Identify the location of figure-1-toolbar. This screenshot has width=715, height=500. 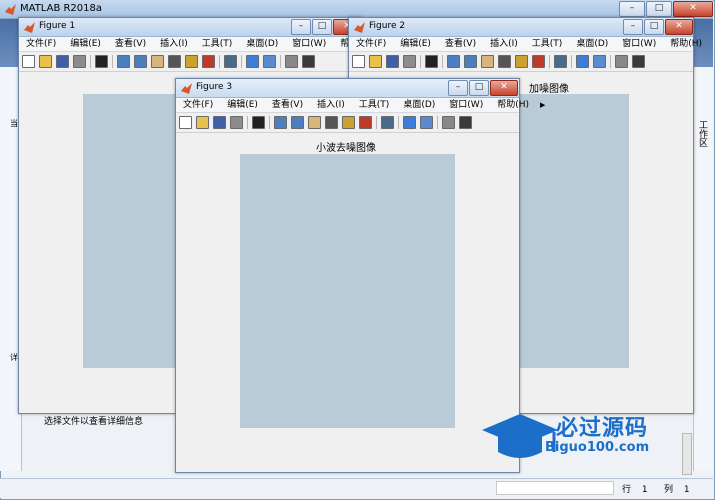
(190, 62).